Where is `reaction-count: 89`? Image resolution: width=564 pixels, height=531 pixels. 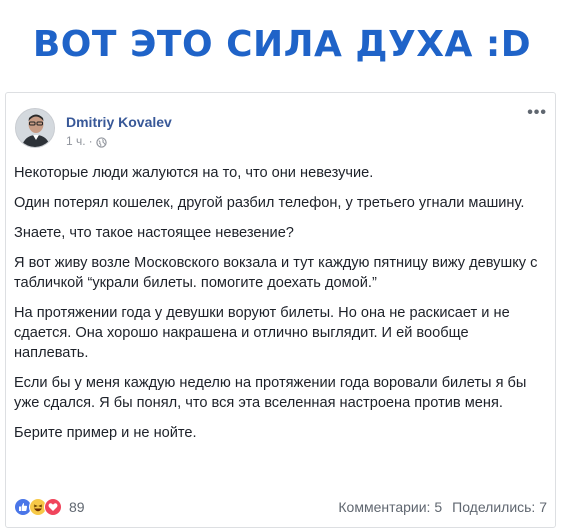 reaction-count: 89 is located at coordinates (77, 507).